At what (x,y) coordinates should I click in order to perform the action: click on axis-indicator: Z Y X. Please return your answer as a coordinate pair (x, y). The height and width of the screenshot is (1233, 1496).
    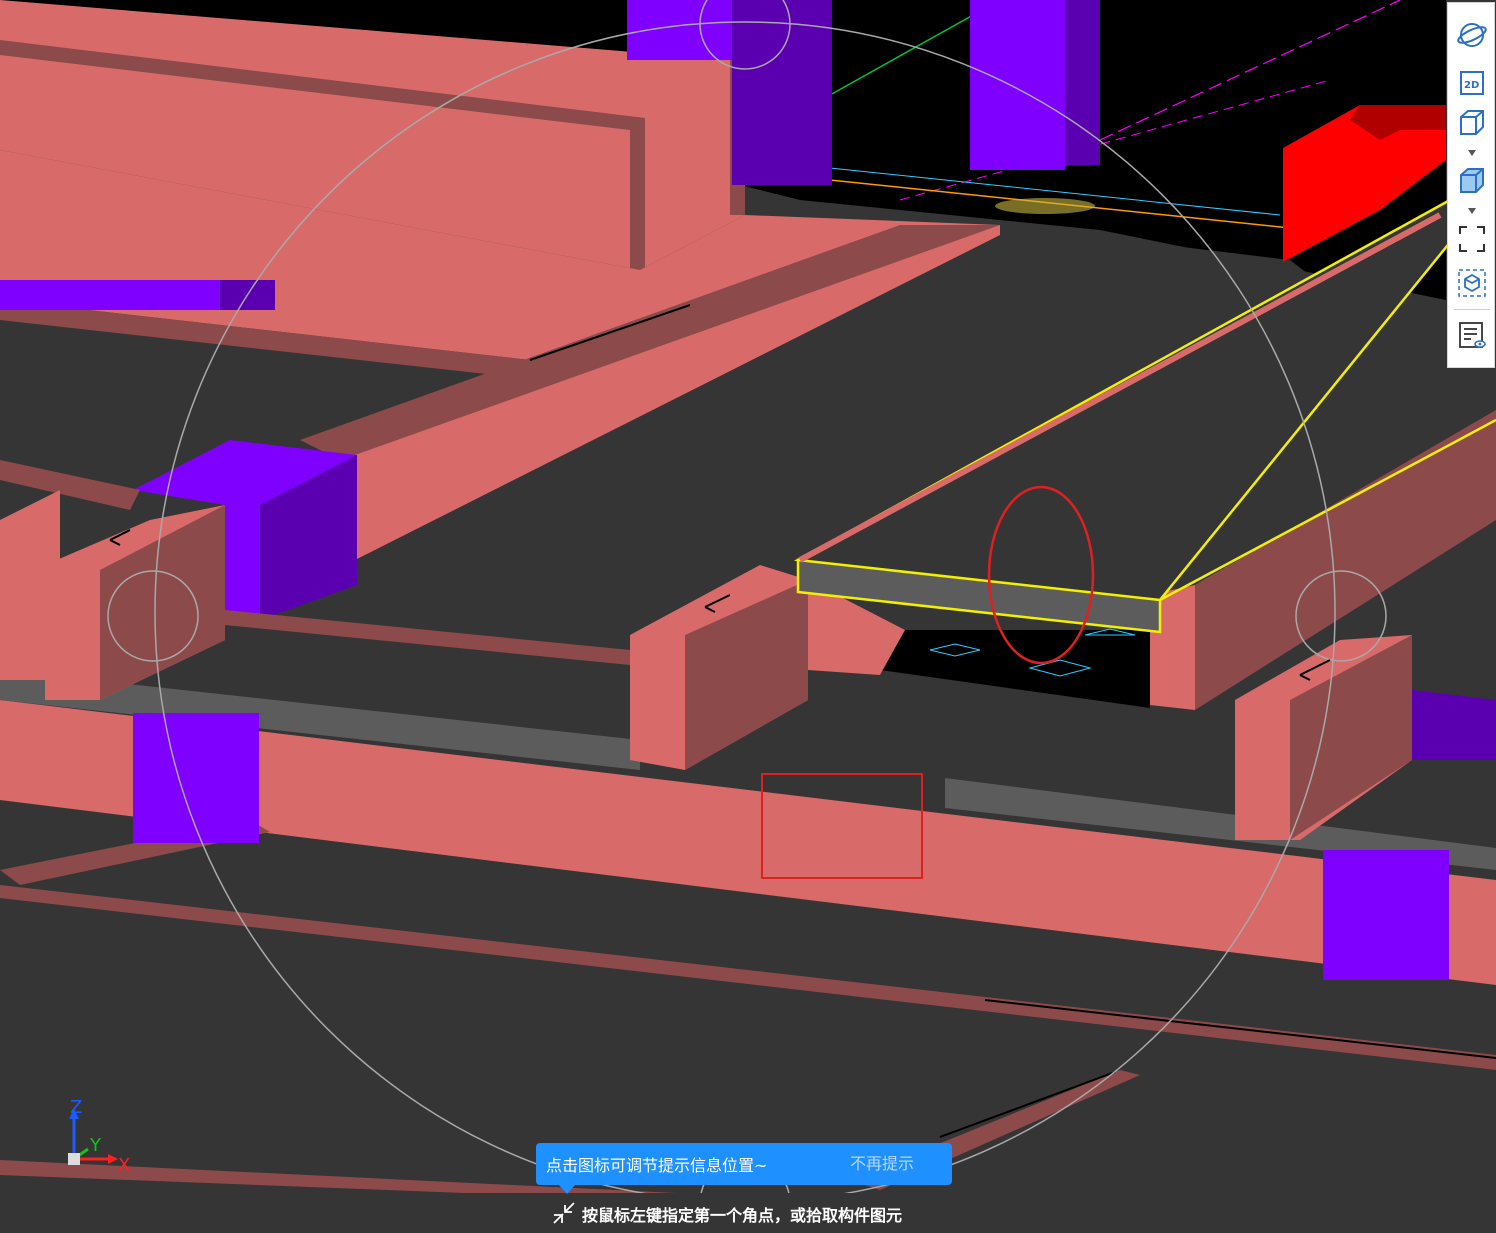
    Looking at the image, I should click on (99, 1136).